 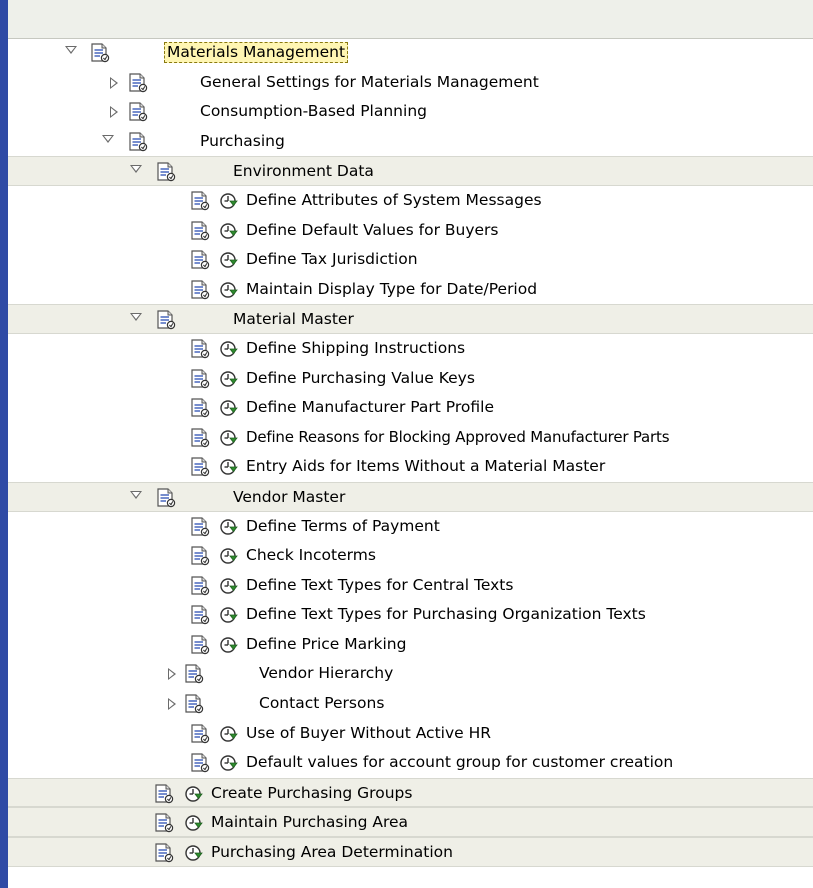 What do you see at coordinates (343, 526) in the screenshot?
I see `tree-leaf-label: Define Terms of Payment` at bounding box center [343, 526].